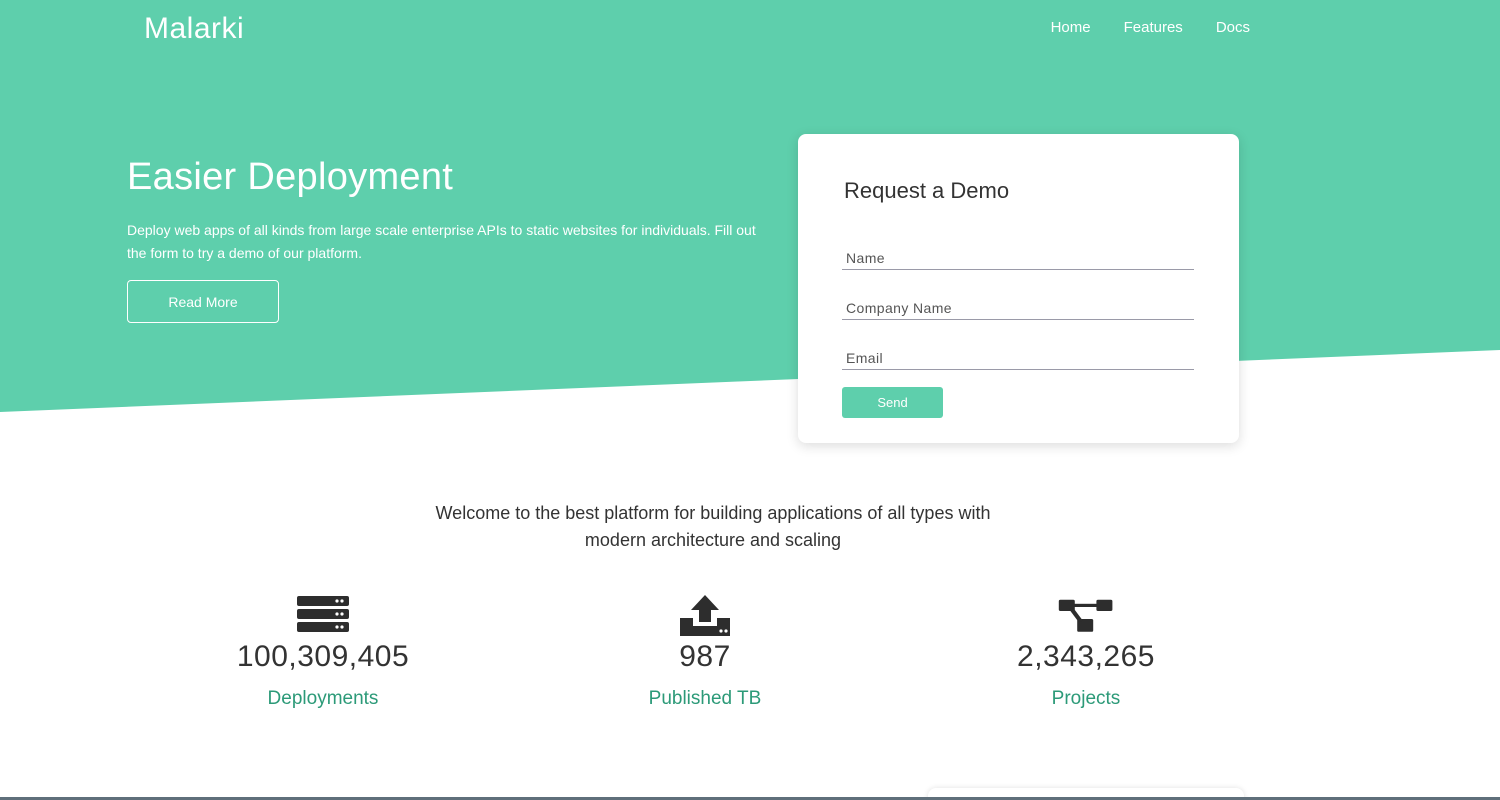 This screenshot has height=800, width=1500. I want to click on upload-icon, so click(705, 615).